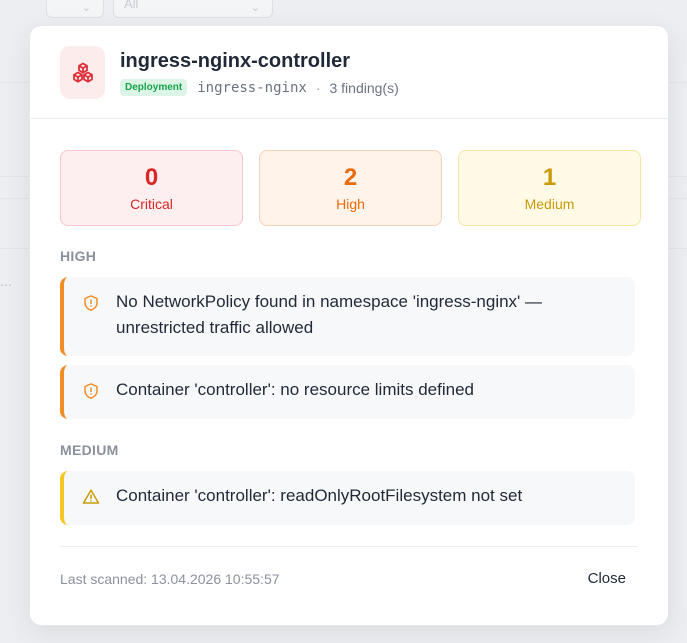 This screenshot has height=643, width=687. I want to click on high-label: High, so click(350, 204).